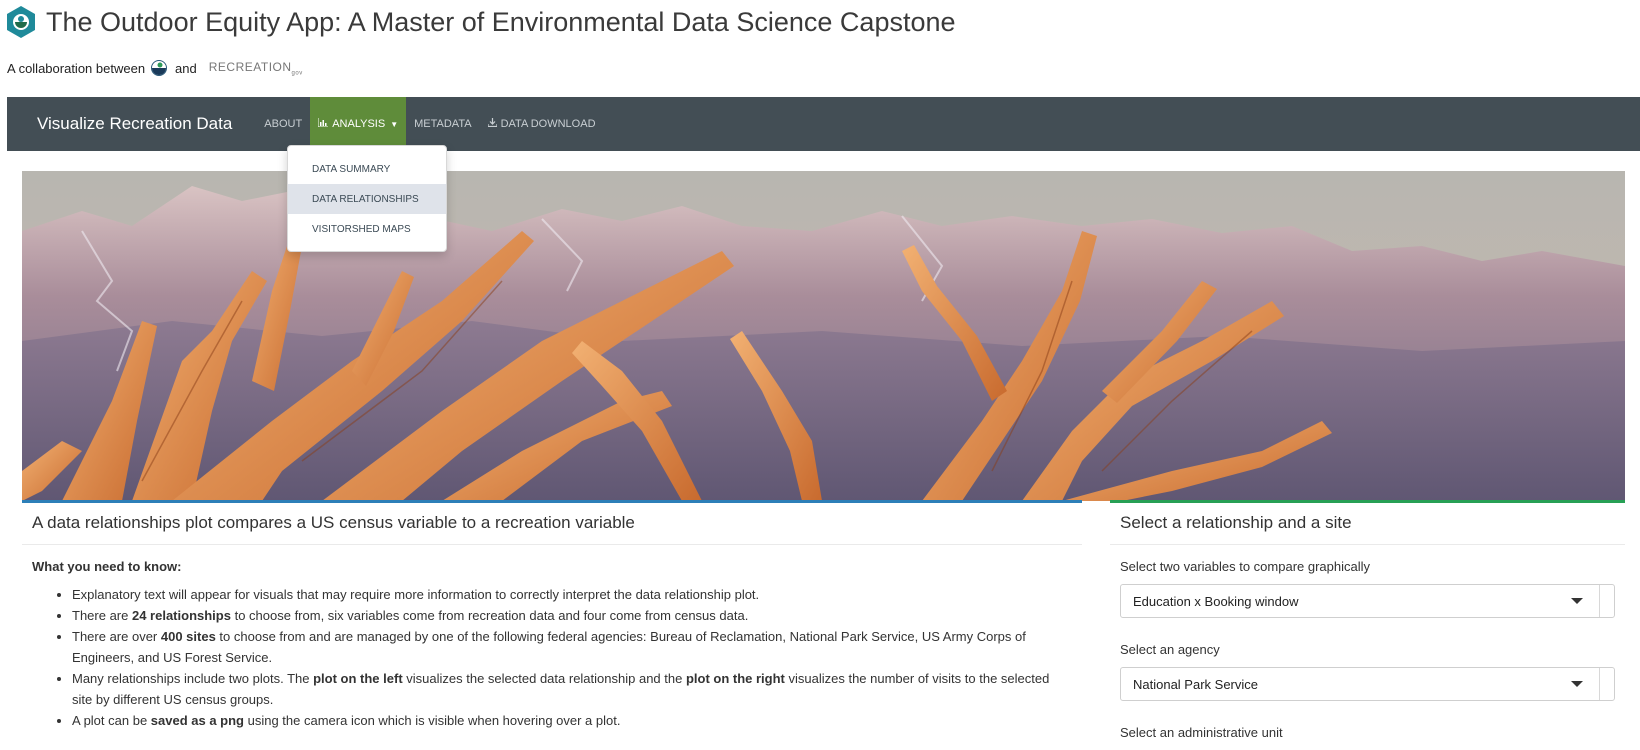 The height and width of the screenshot is (750, 1640). Describe the element at coordinates (1170, 649) in the screenshot. I see `agency-select-label: Select an agency` at that location.